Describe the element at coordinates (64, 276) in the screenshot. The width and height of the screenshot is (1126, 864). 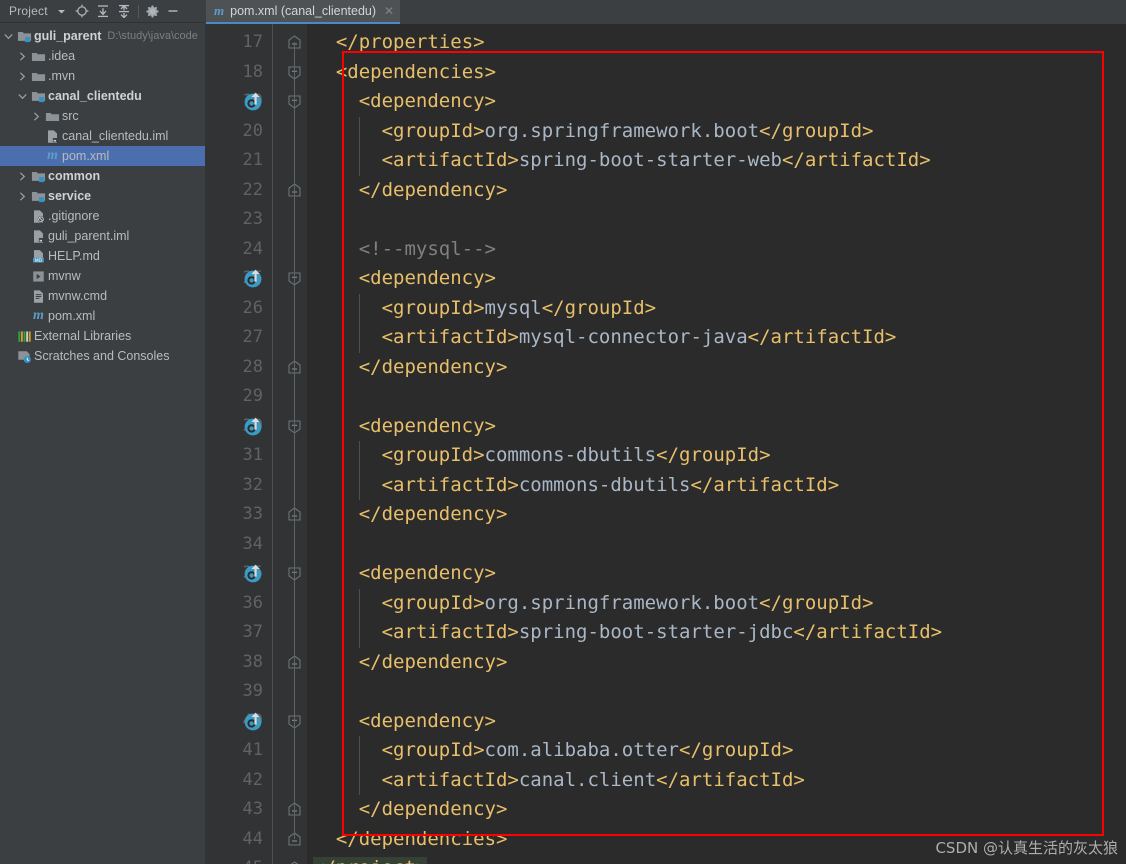
I see `tree-item-label: mvnw` at that location.